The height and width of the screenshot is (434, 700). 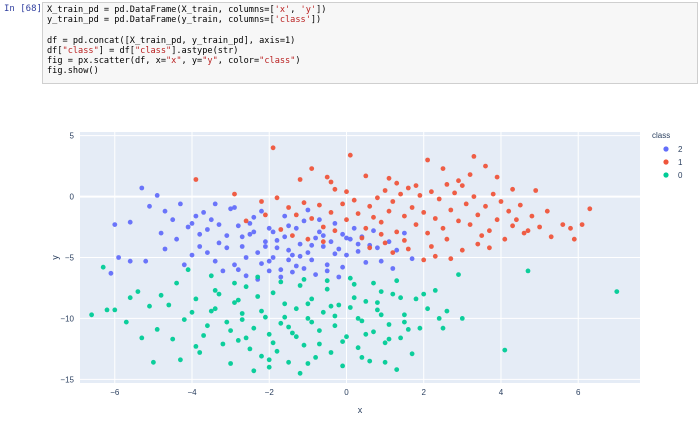 I want to click on code-text: df[, so click(x=55, y=50).